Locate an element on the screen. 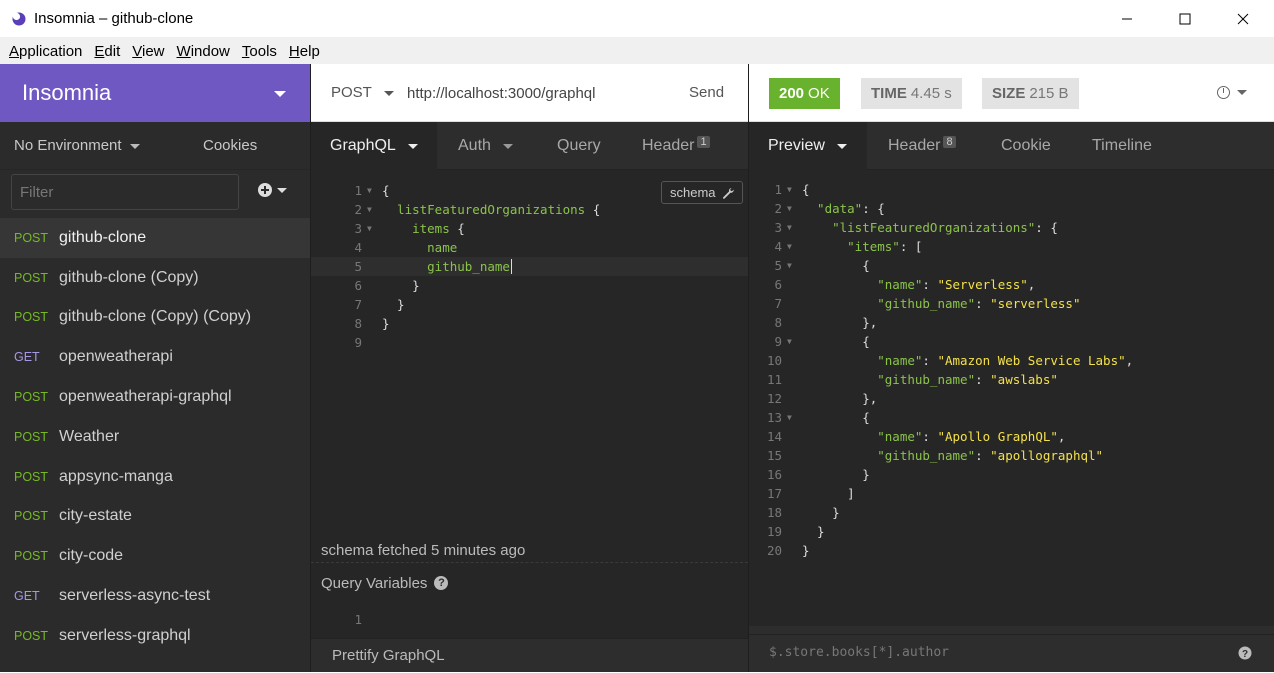 This screenshot has height=673, width=1274. menu-edit: Edit is located at coordinates (107, 51).